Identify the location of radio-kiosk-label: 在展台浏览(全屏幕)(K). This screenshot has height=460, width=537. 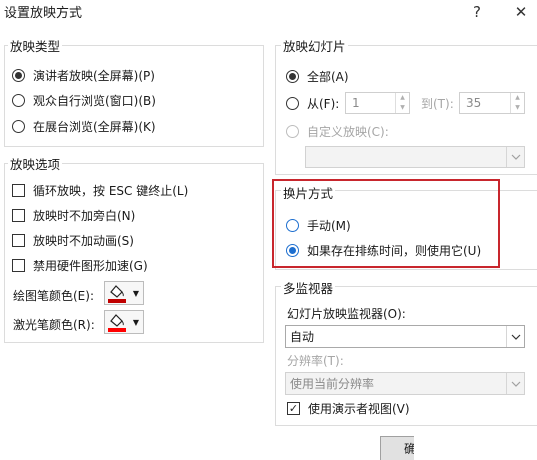
(94, 127).